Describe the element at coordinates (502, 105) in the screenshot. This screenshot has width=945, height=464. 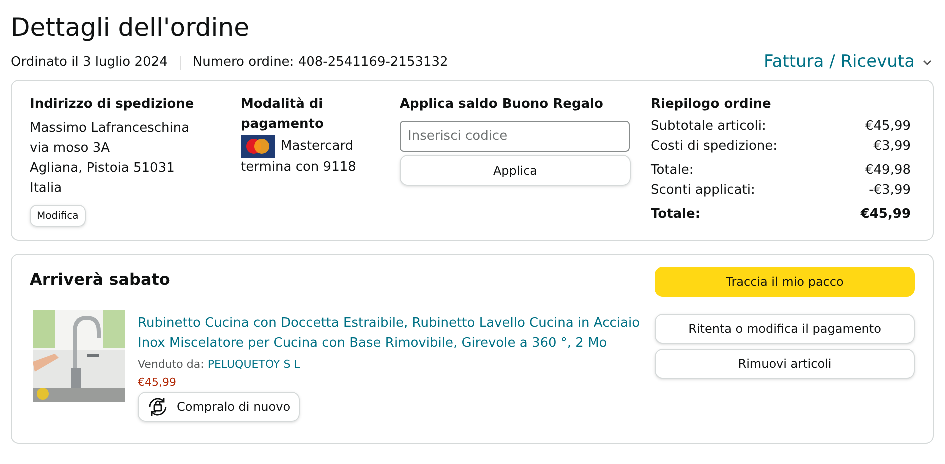
I see `section-heading: Applica saldo Buono Regalo` at that location.